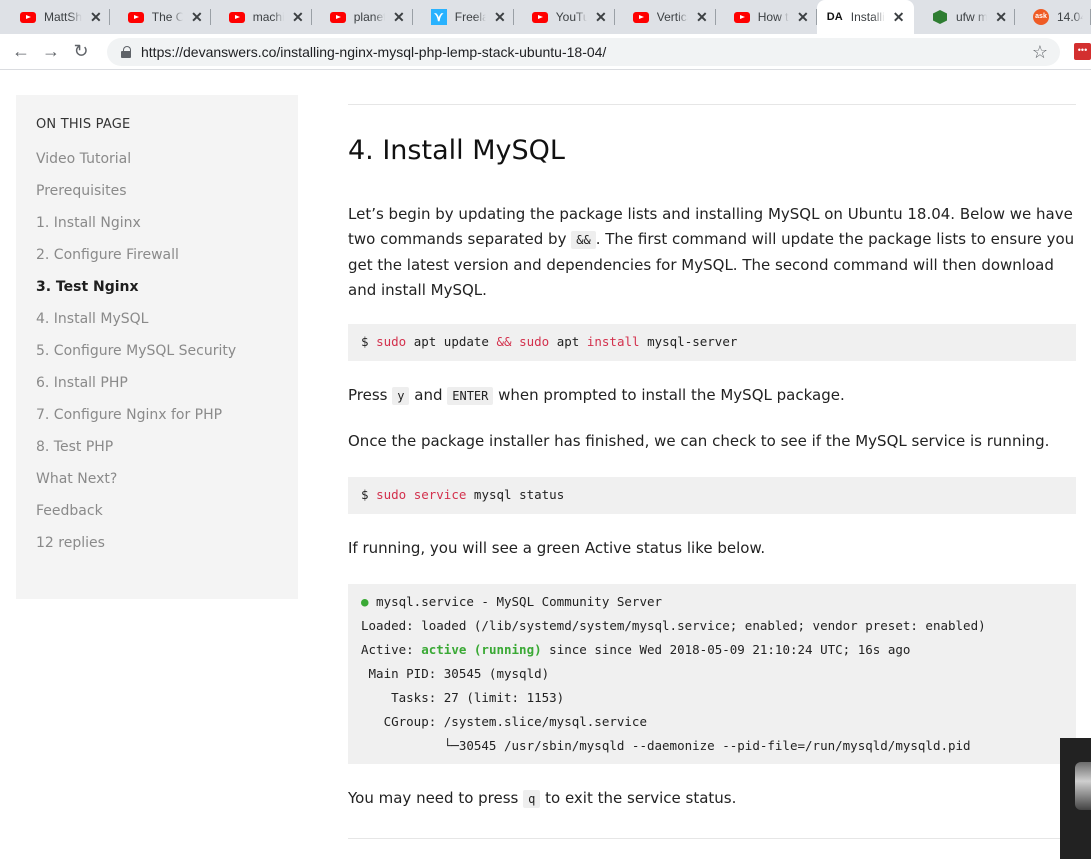  Describe the element at coordinates (867, 17) in the screenshot. I see `tab-title: Installi` at that location.